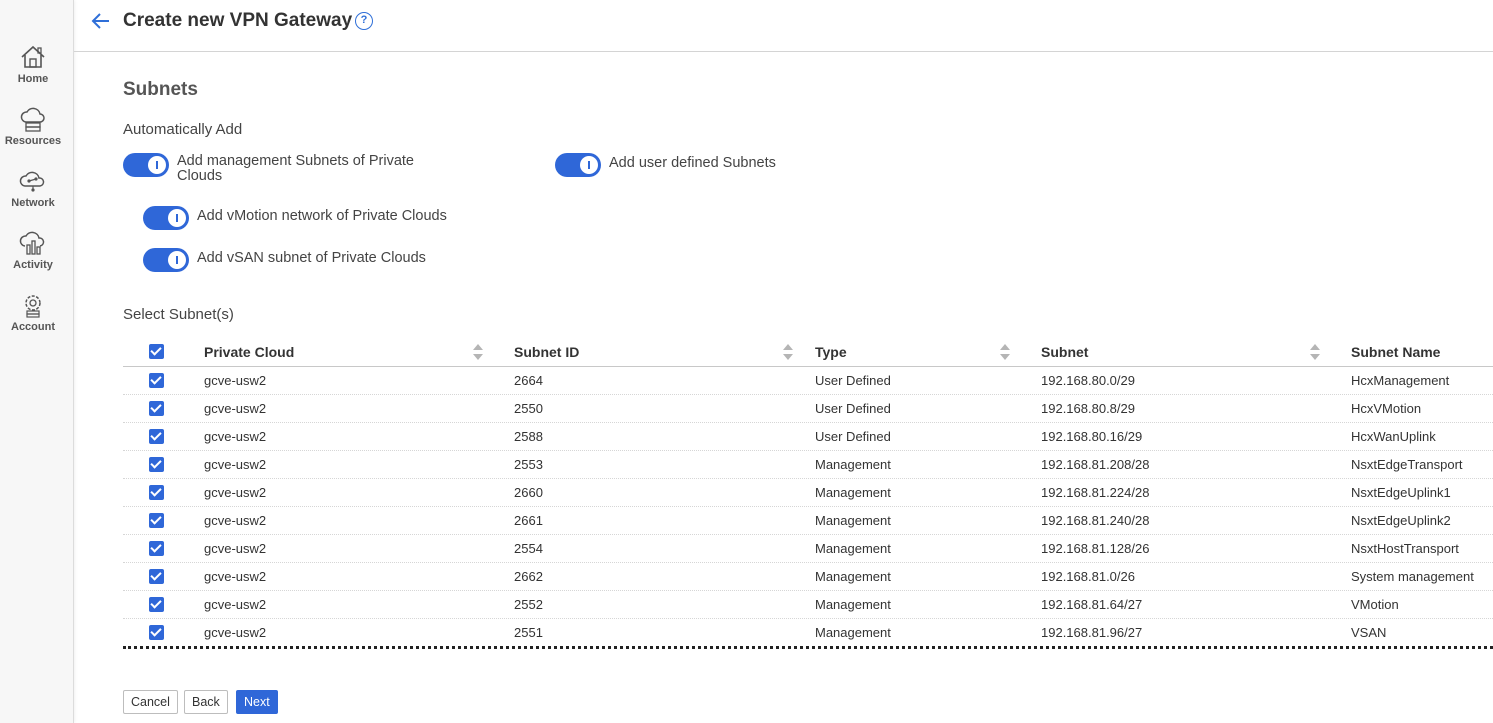  What do you see at coordinates (1375, 604) in the screenshot?
I see `cell-subnet-name: VMotion` at bounding box center [1375, 604].